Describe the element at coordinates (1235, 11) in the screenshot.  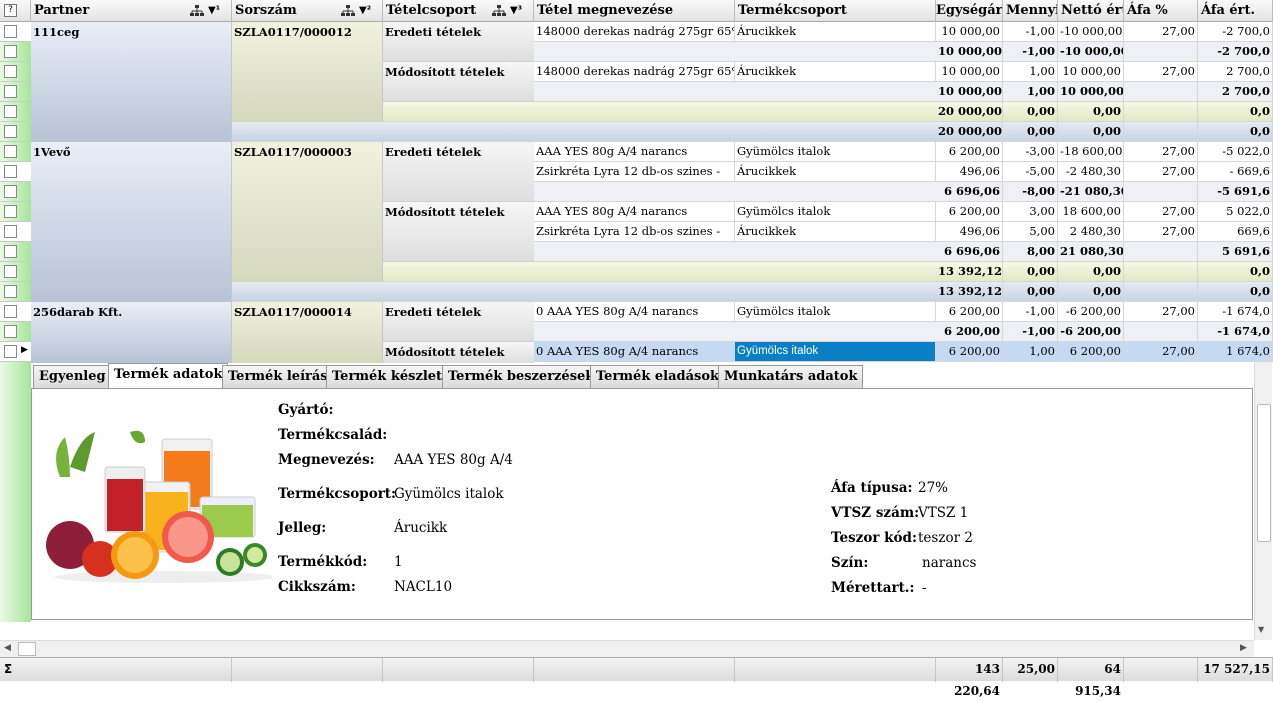
I see `header-afa-ertek: Áfa ért.` at that location.